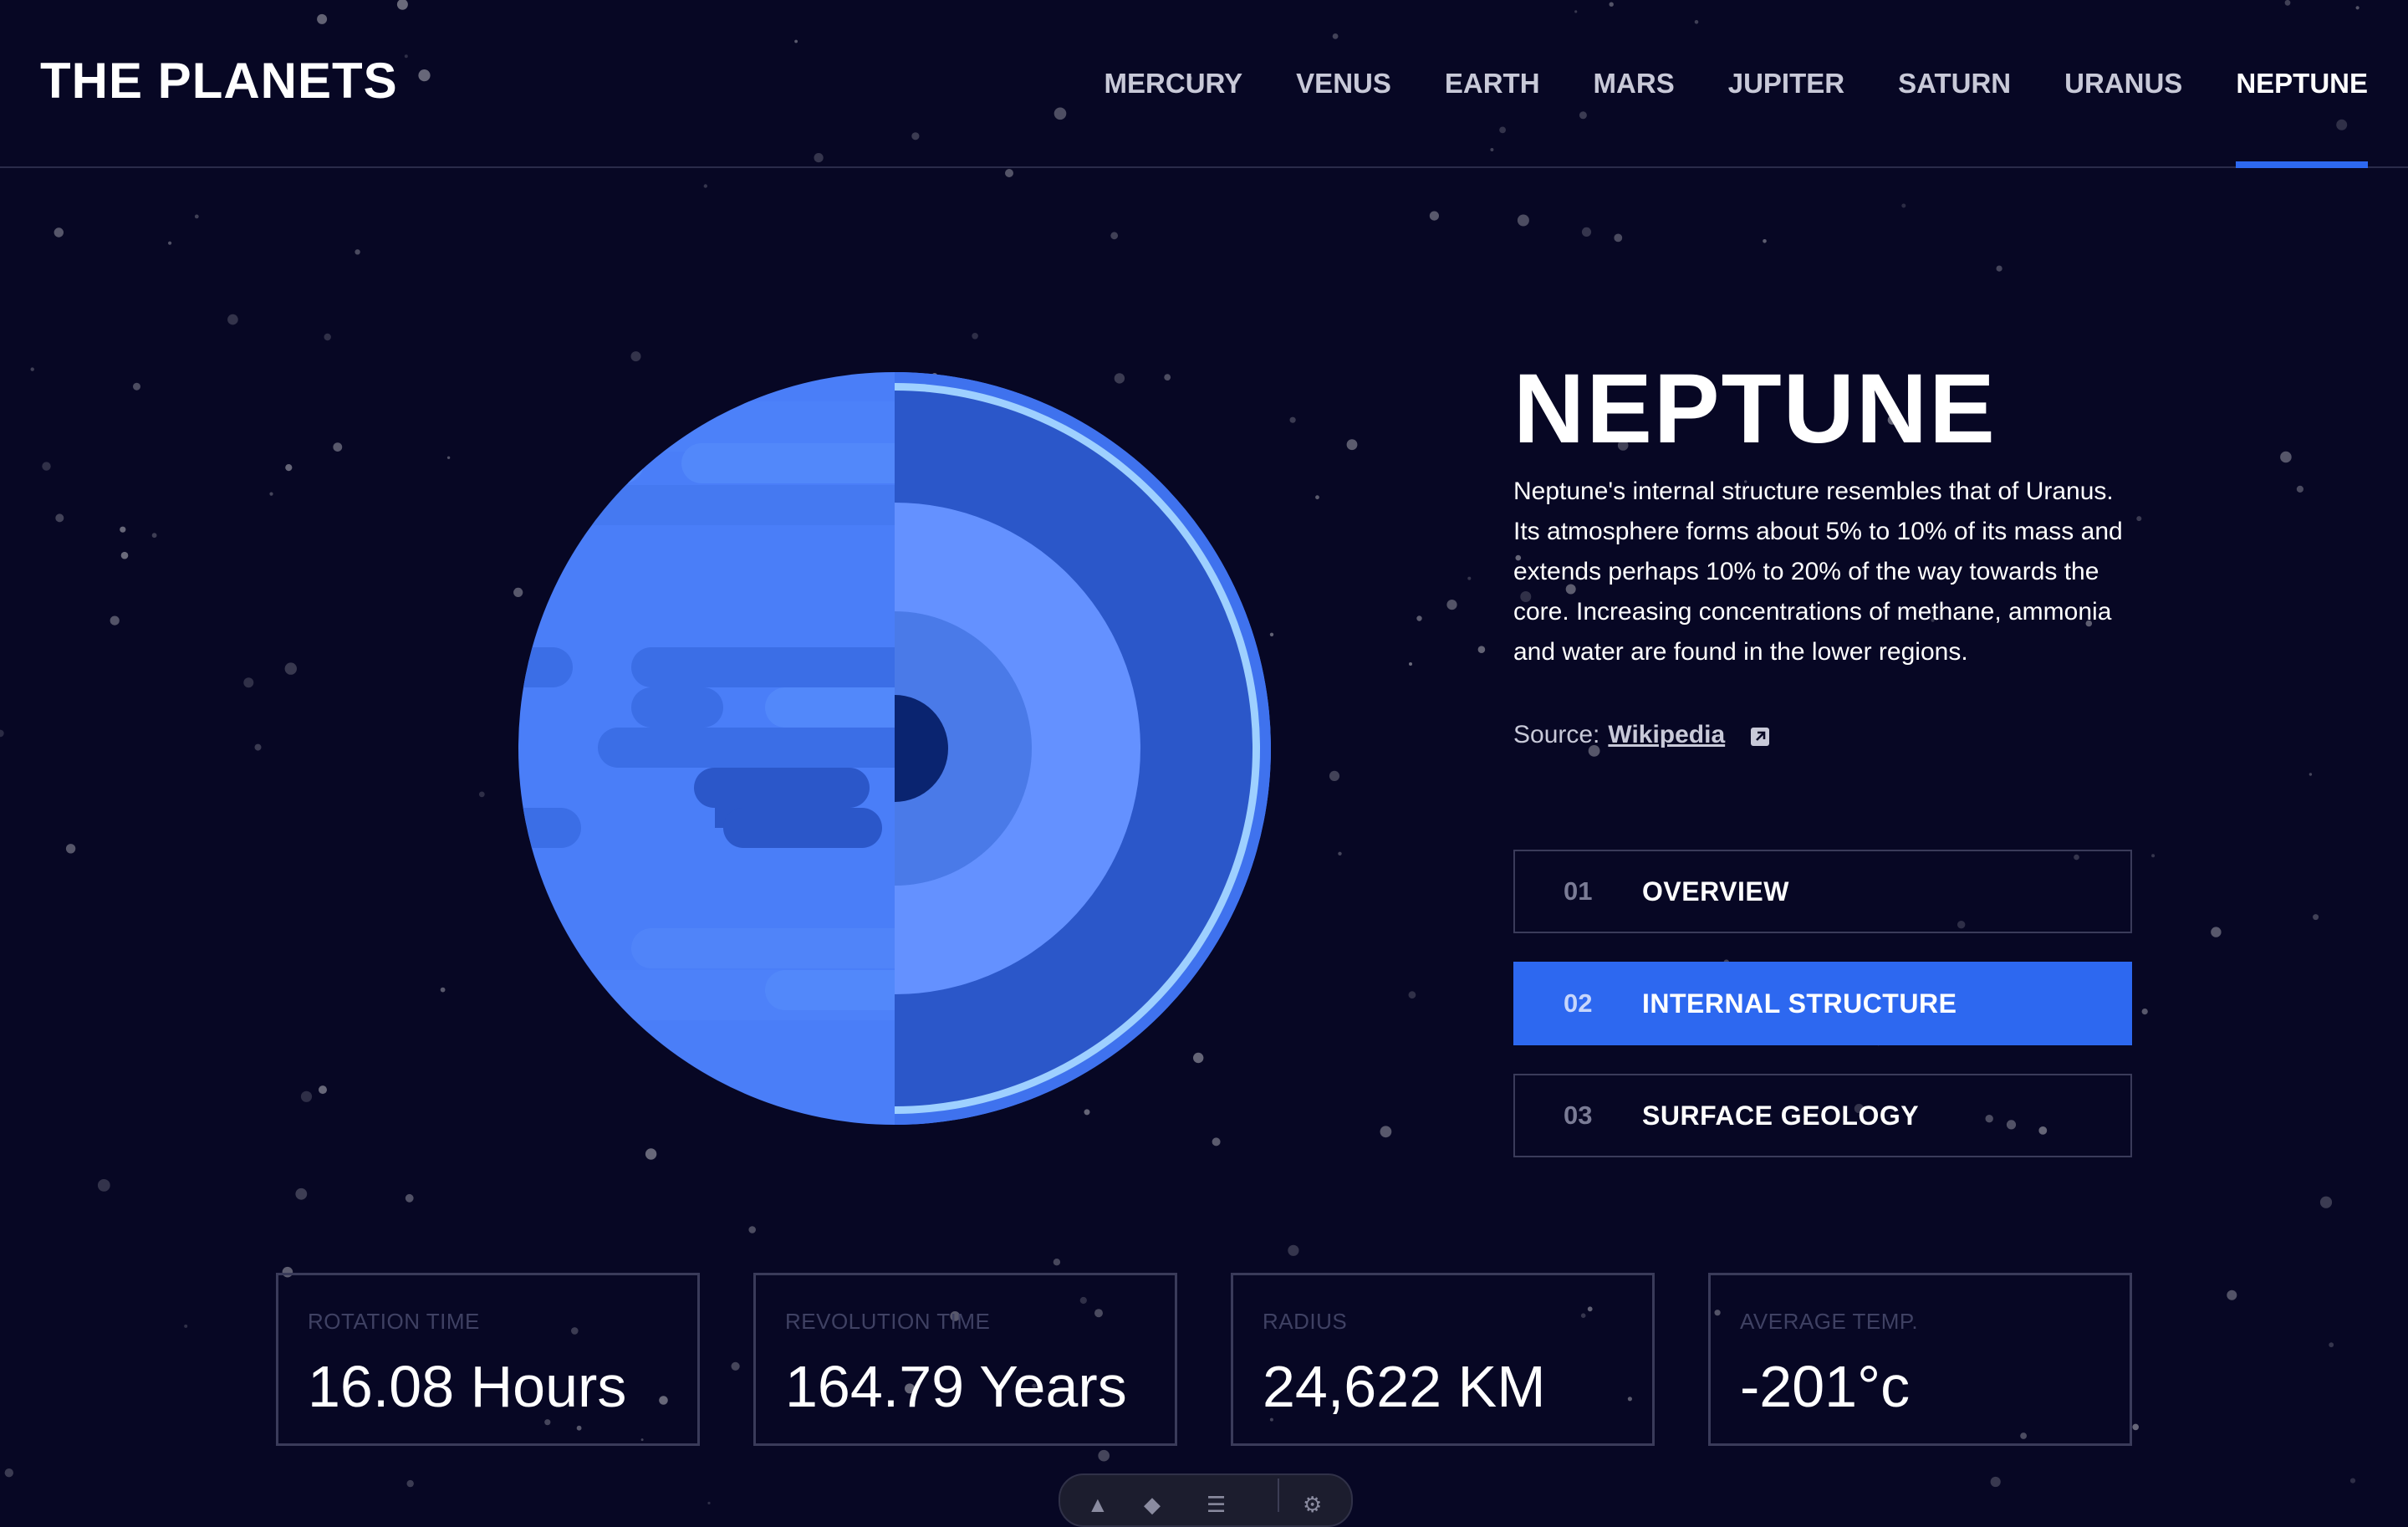 The width and height of the screenshot is (2408, 1527). What do you see at coordinates (1343, 83) in the screenshot?
I see `nav-item-venus: VENUS` at bounding box center [1343, 83].